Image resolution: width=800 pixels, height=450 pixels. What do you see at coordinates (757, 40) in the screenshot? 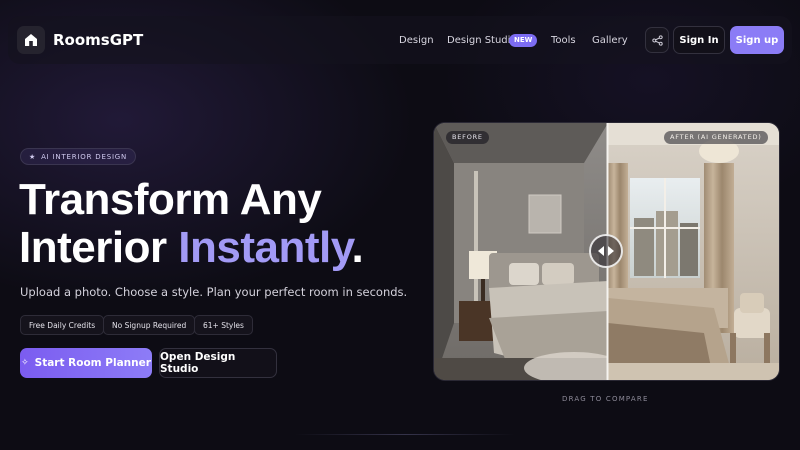
I see `sign-up-button: Sign up` at bounding box center [757, 40].